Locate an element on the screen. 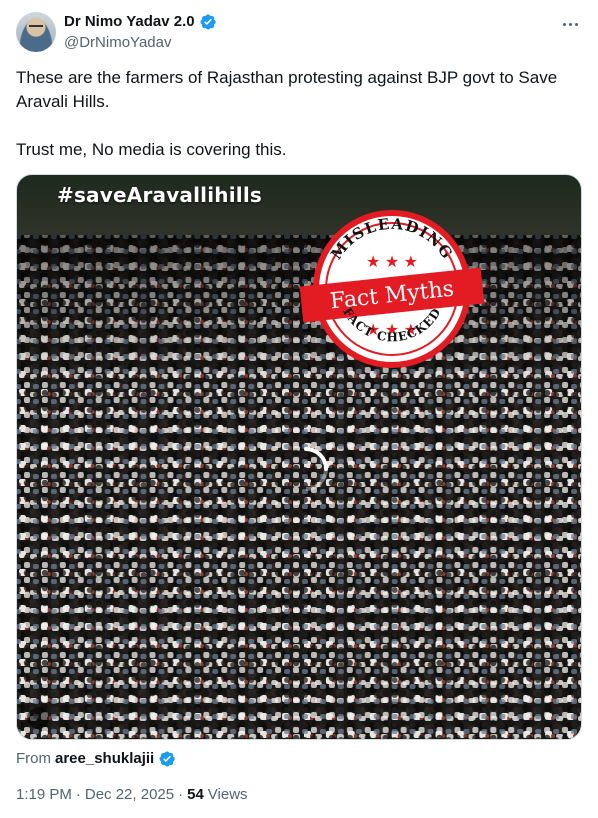 This screenshot has width=598, height=818. avatar-glasses-detail is located at coordinates (36, 27).